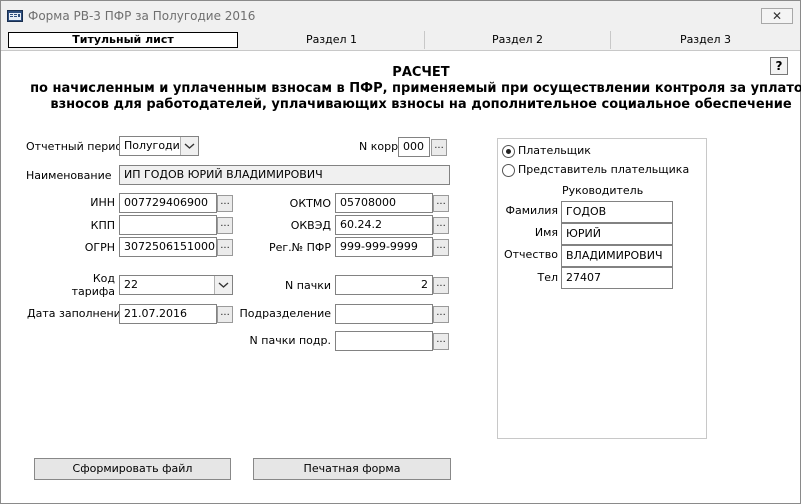  Describe the element at coordinates (300, 247) in the screenshot. I see `regpfr-label: Рег.№ ПФР` at that location.